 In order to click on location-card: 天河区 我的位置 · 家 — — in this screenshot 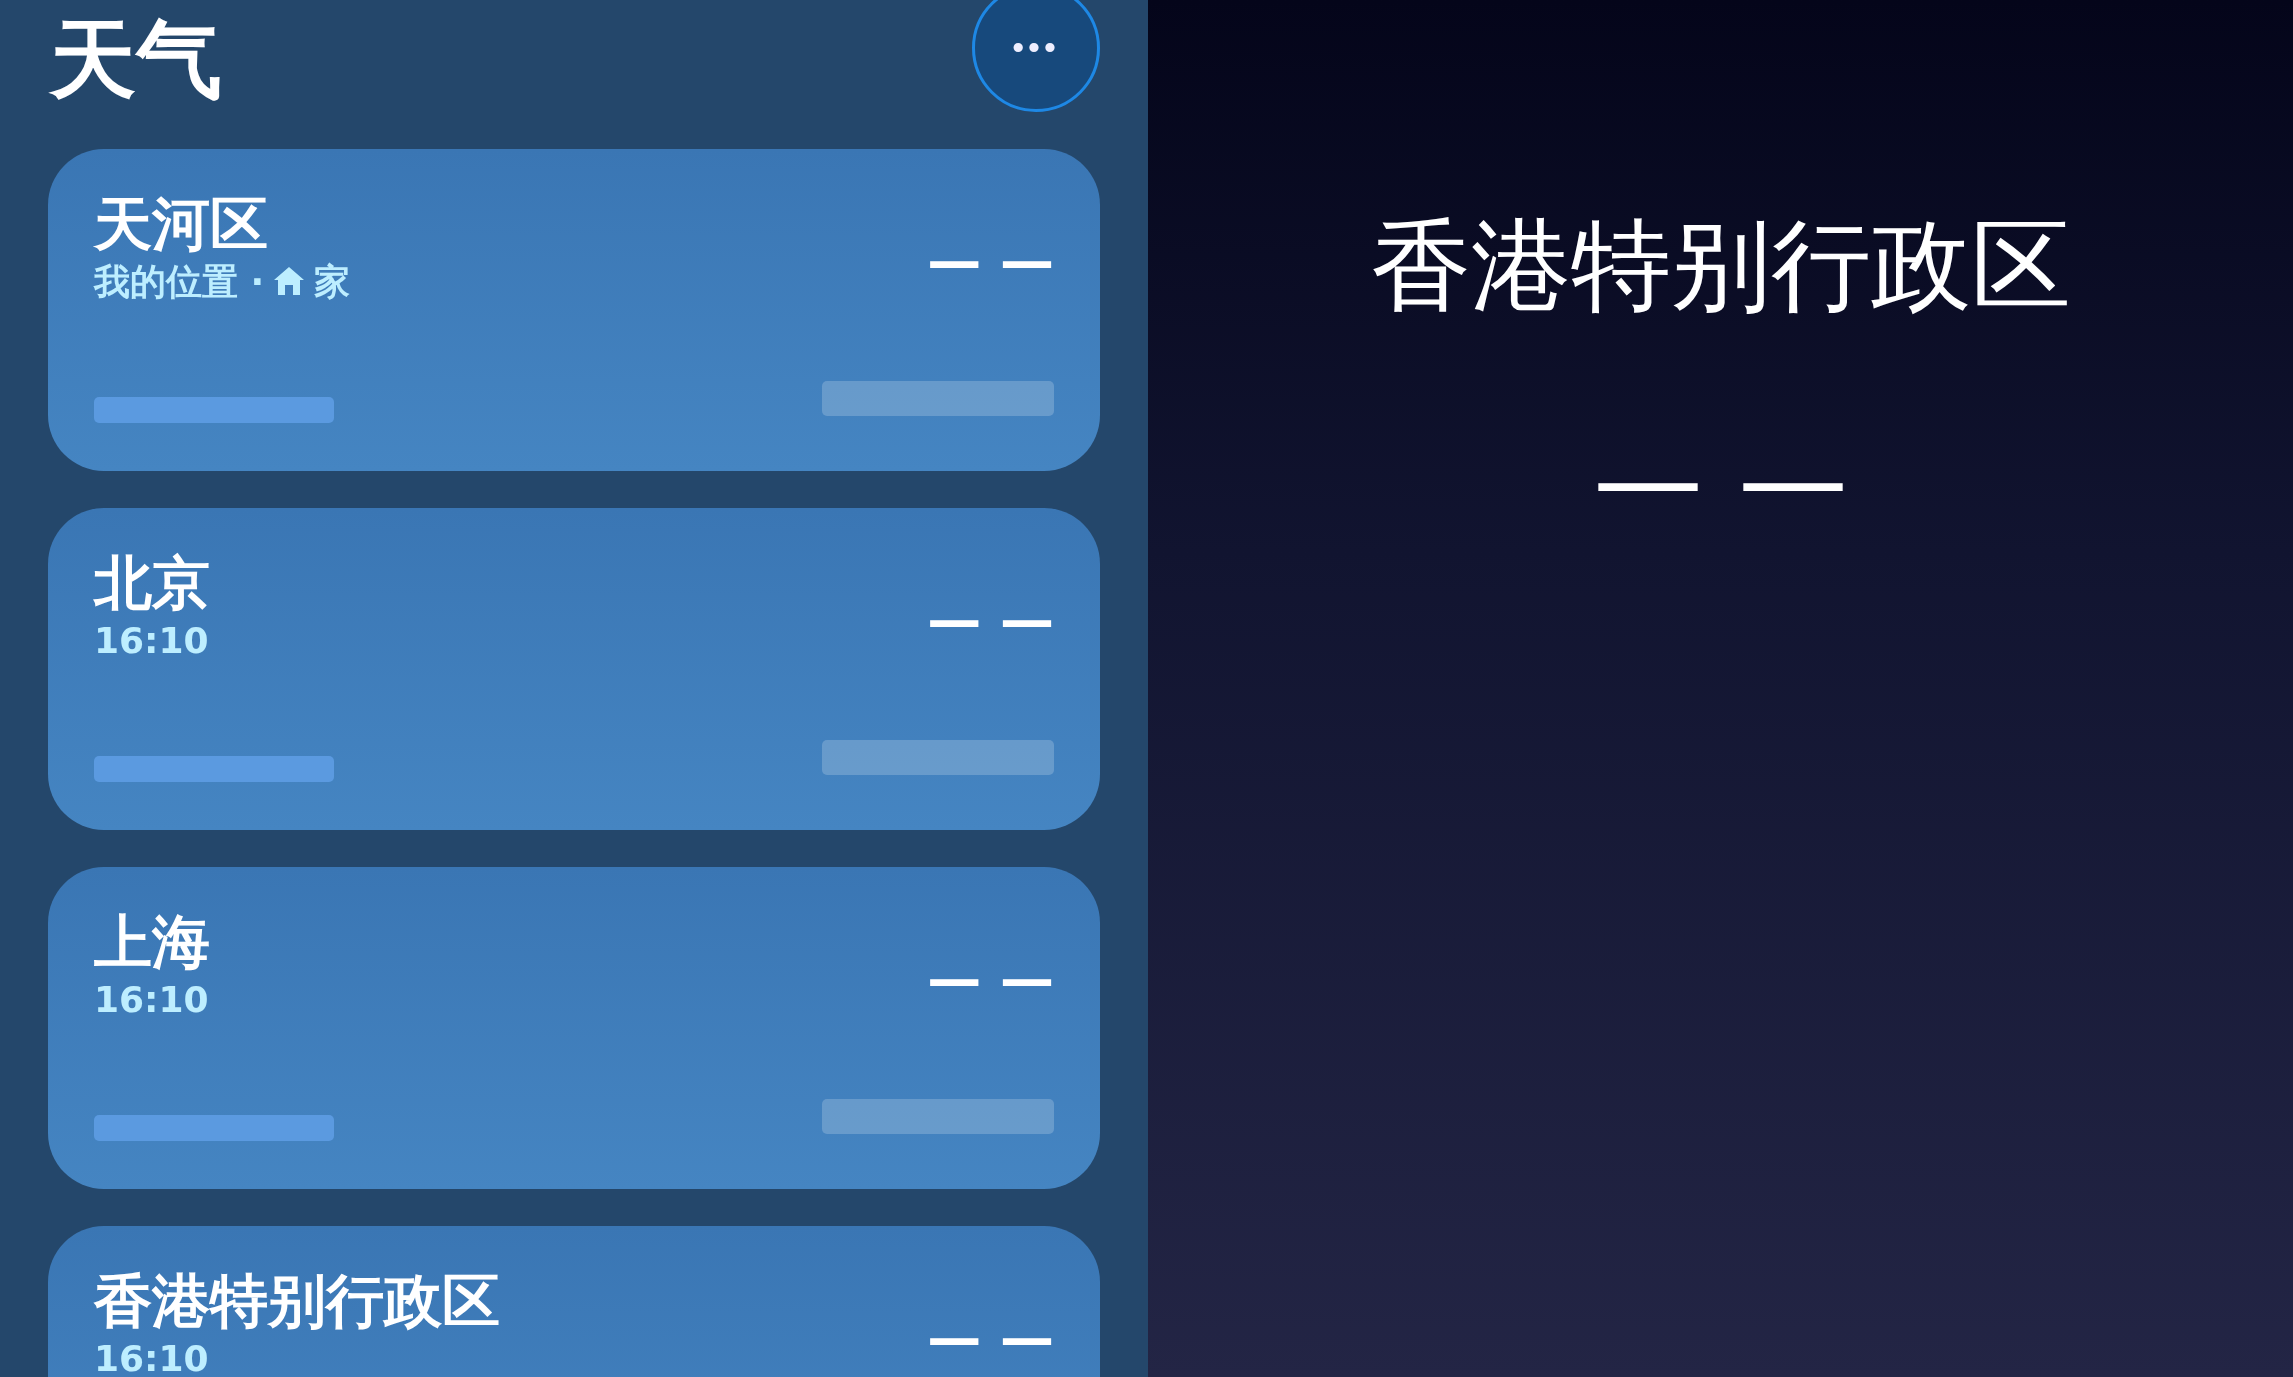, I will do `click(574, 310)`.